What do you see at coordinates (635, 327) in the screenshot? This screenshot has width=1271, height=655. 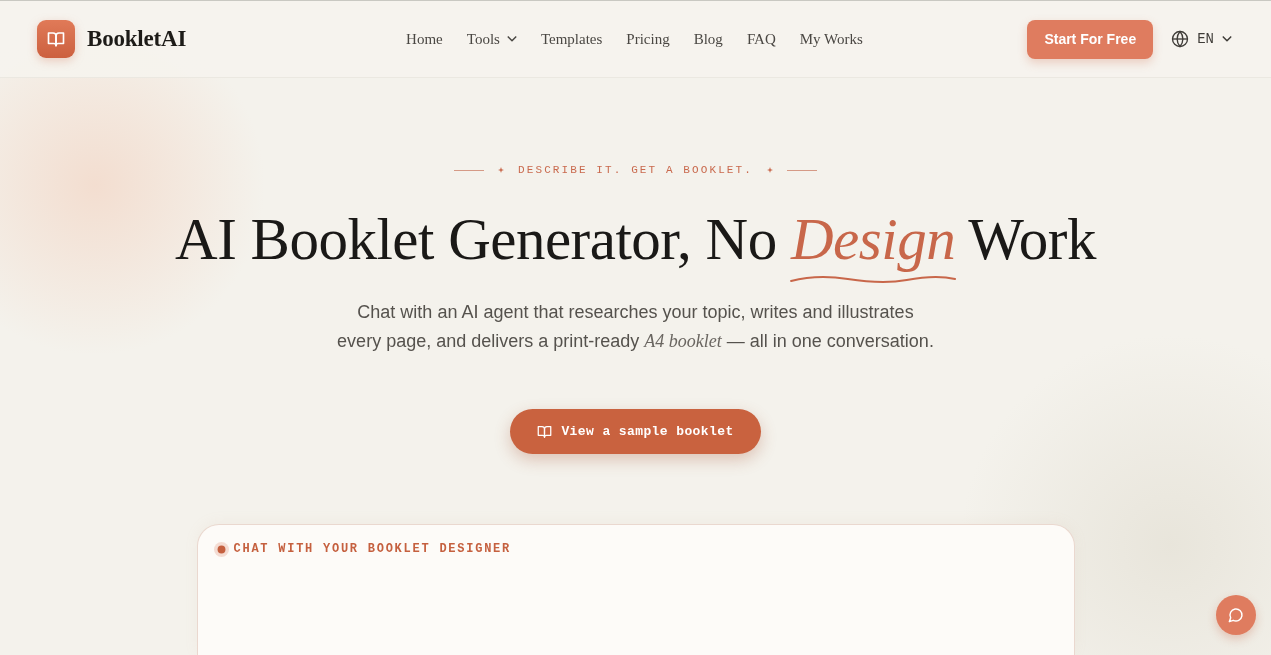 I see `hero-description: Chat with an AI agent that researches your topic, writes and illustrates every page, and delivers a print-ready A4 booklet — all in one conversation.` at bounding box center [635, 327].